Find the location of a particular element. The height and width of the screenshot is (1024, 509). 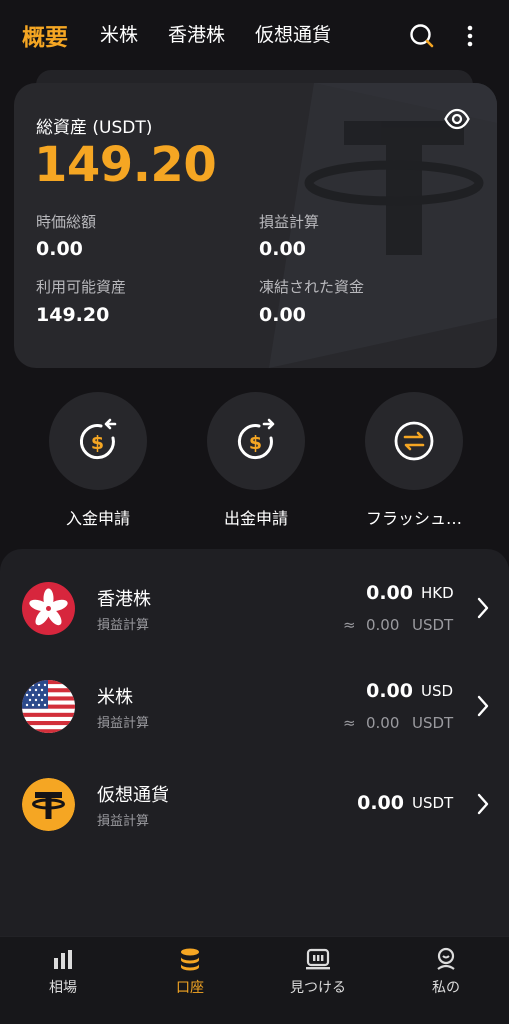

frozen-funds-value: 0.00 is located at coordinates (282, 315).